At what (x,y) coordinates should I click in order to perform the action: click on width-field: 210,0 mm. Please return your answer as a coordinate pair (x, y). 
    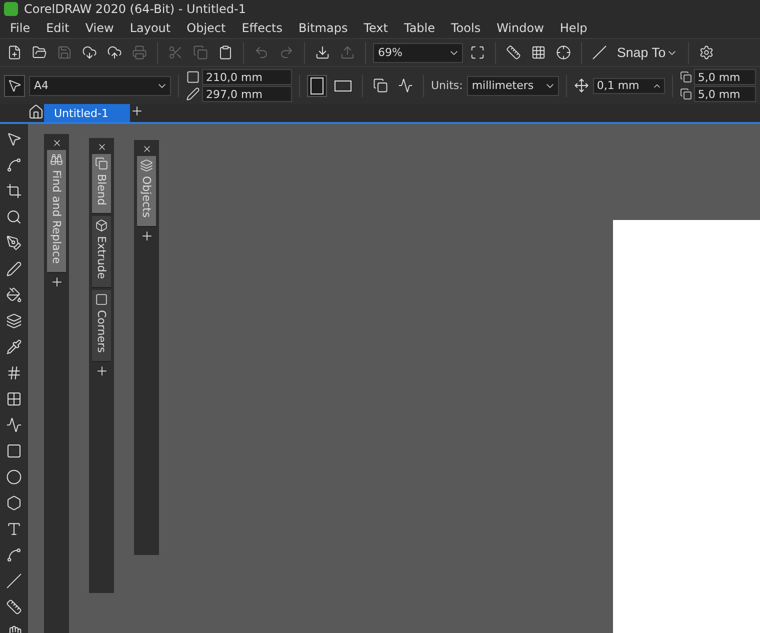
    Looking at the image, I should click on (247, 77).